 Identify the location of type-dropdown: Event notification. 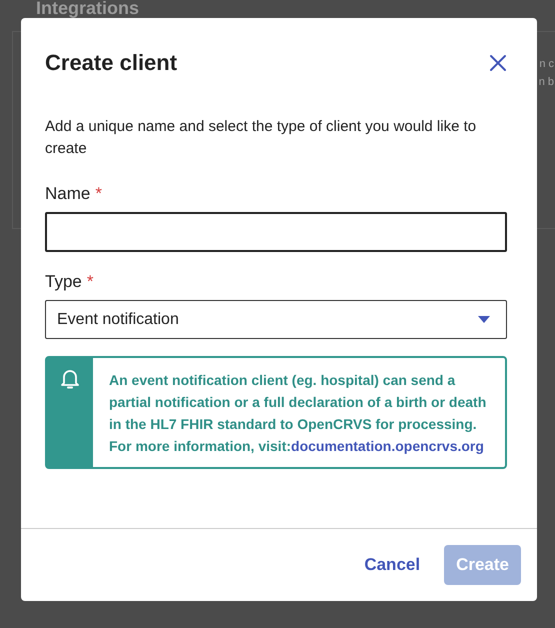
(276, 319).